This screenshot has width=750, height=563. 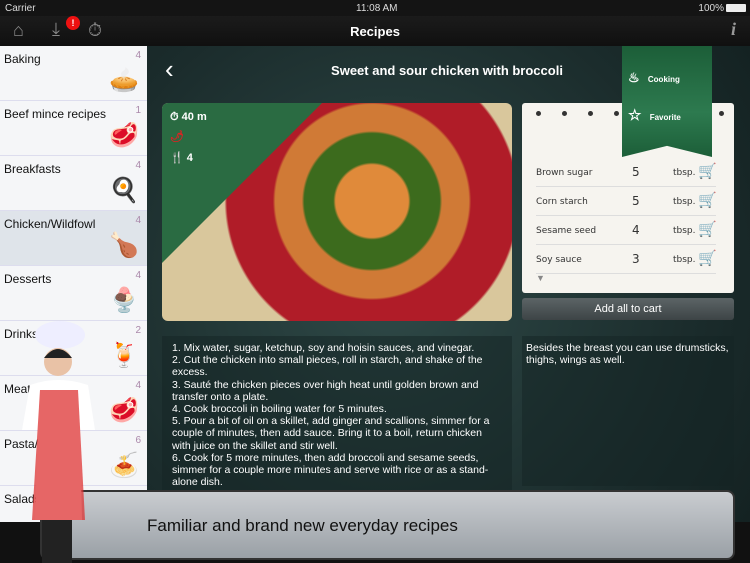 What do you see at coordinates (242, 183) in the screenshot?
I see `info-overlay` at bounding box center [242, 183].